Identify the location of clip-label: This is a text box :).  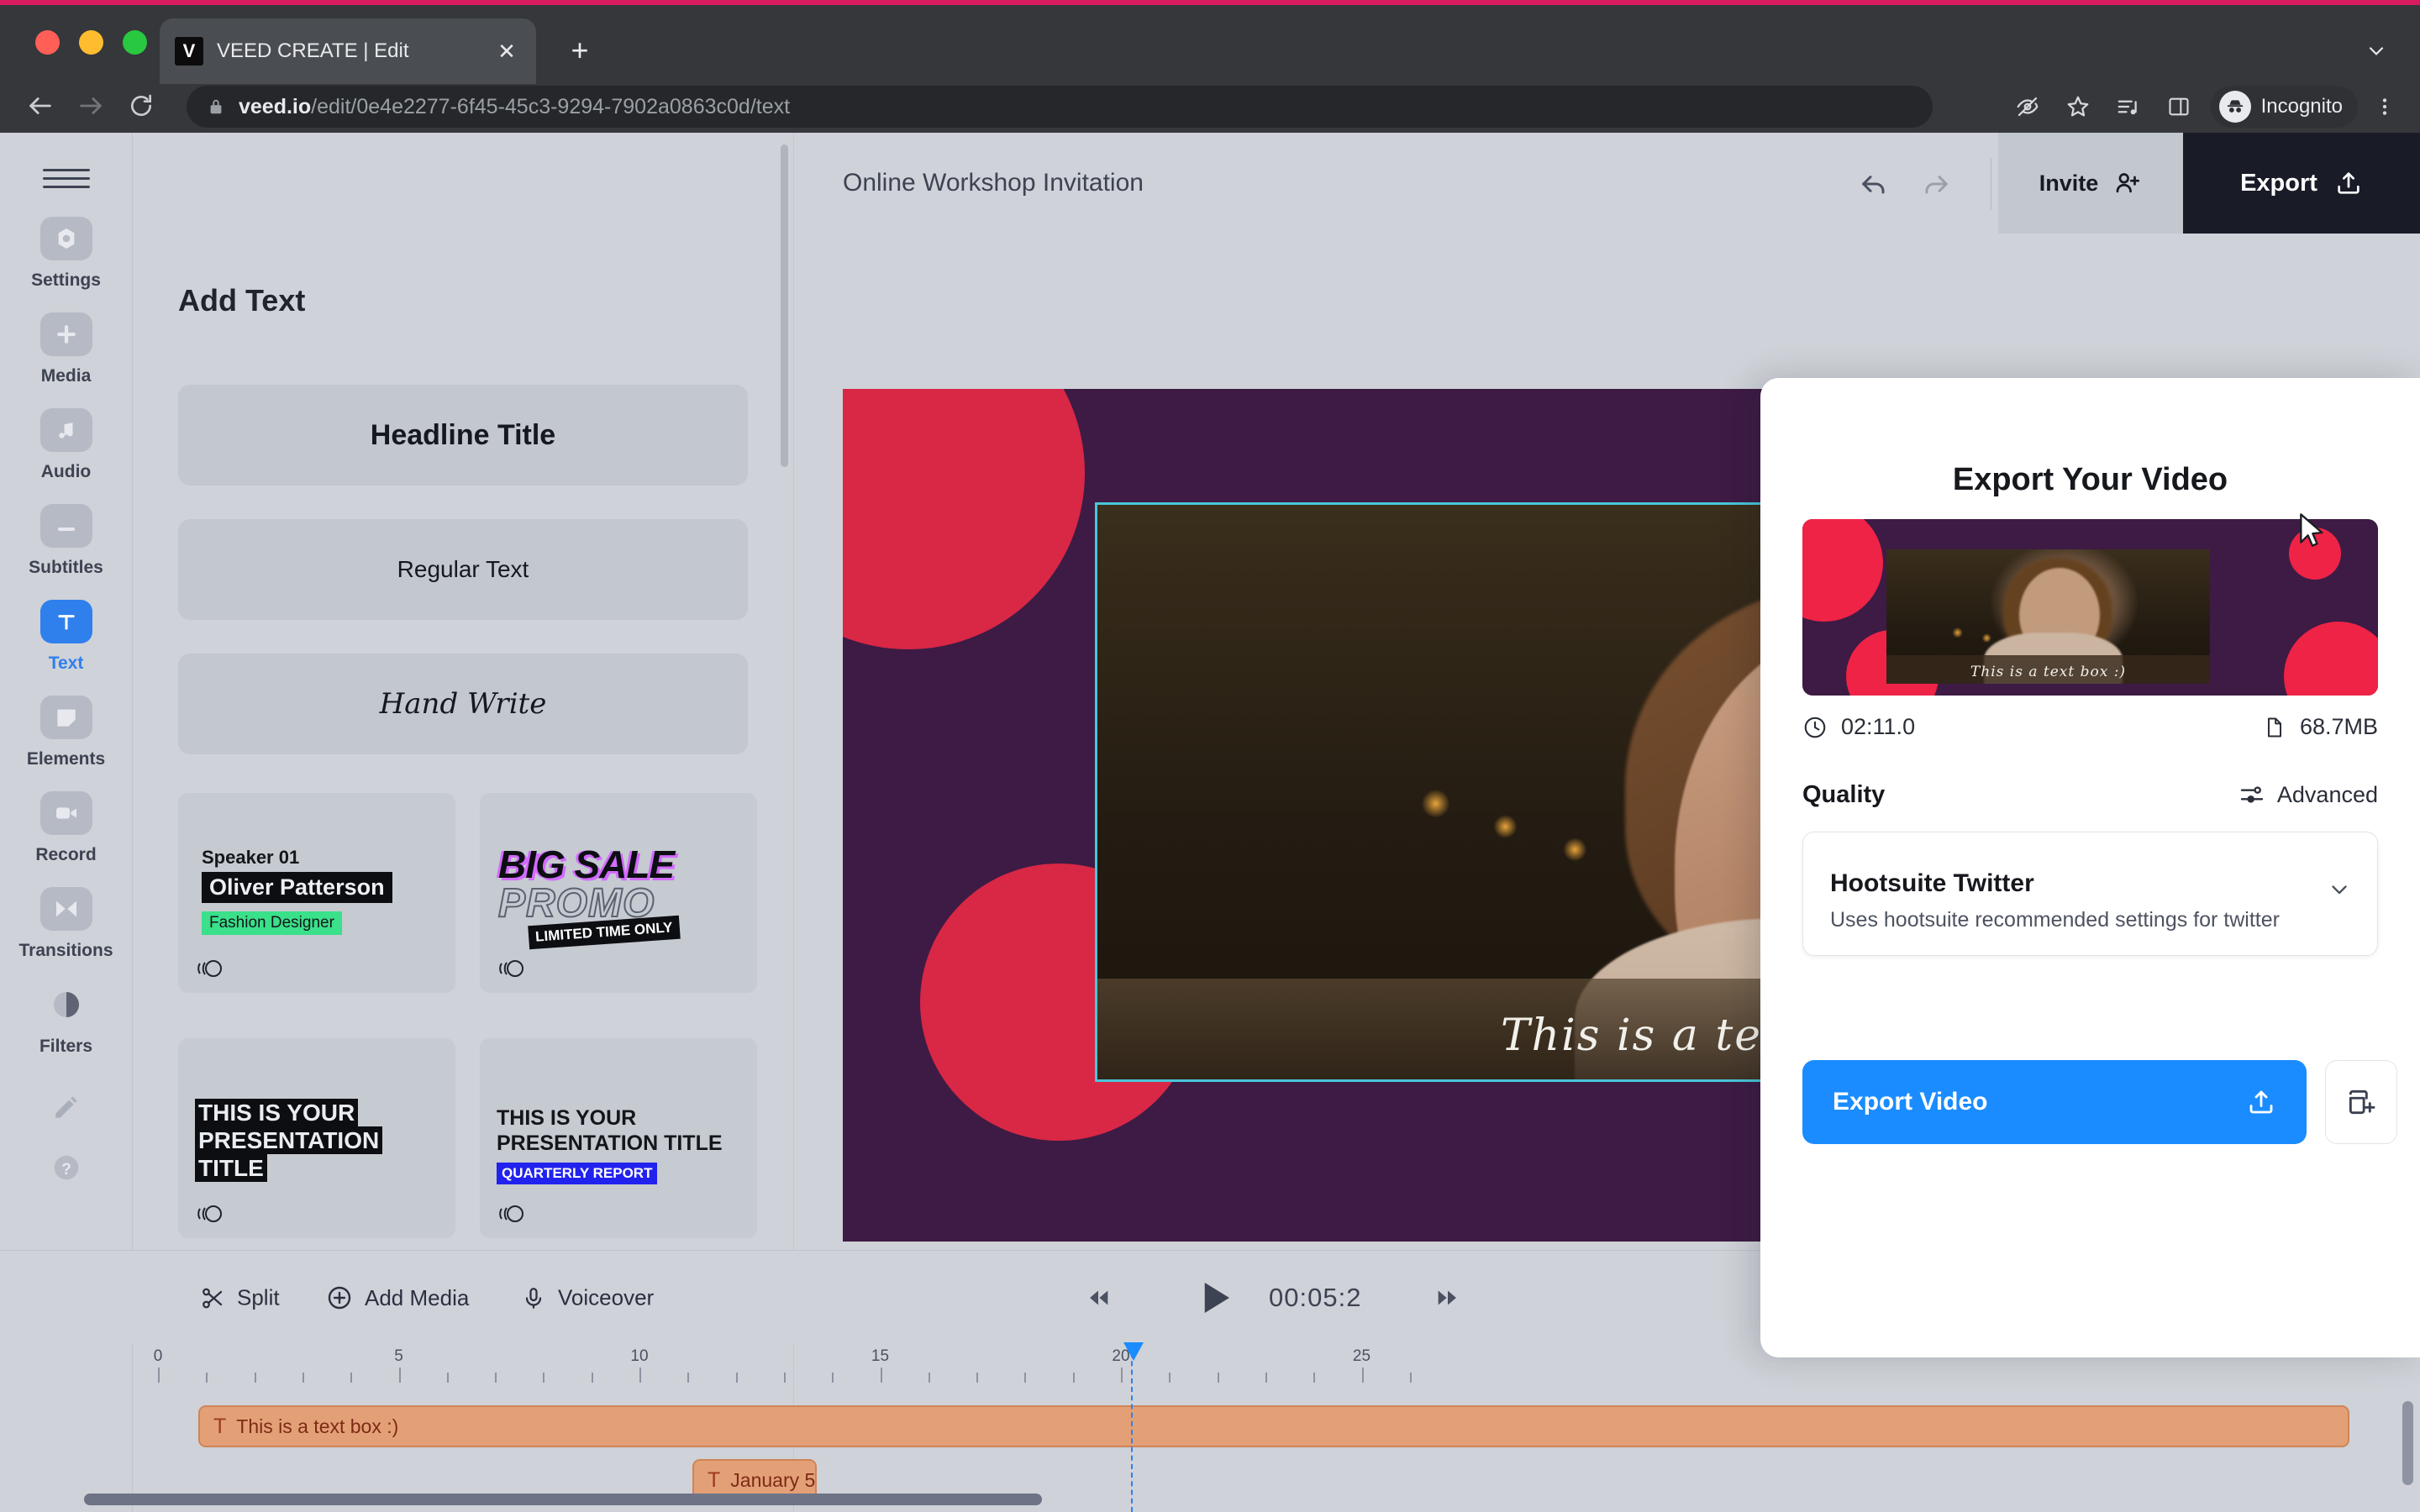
(317, 1426).